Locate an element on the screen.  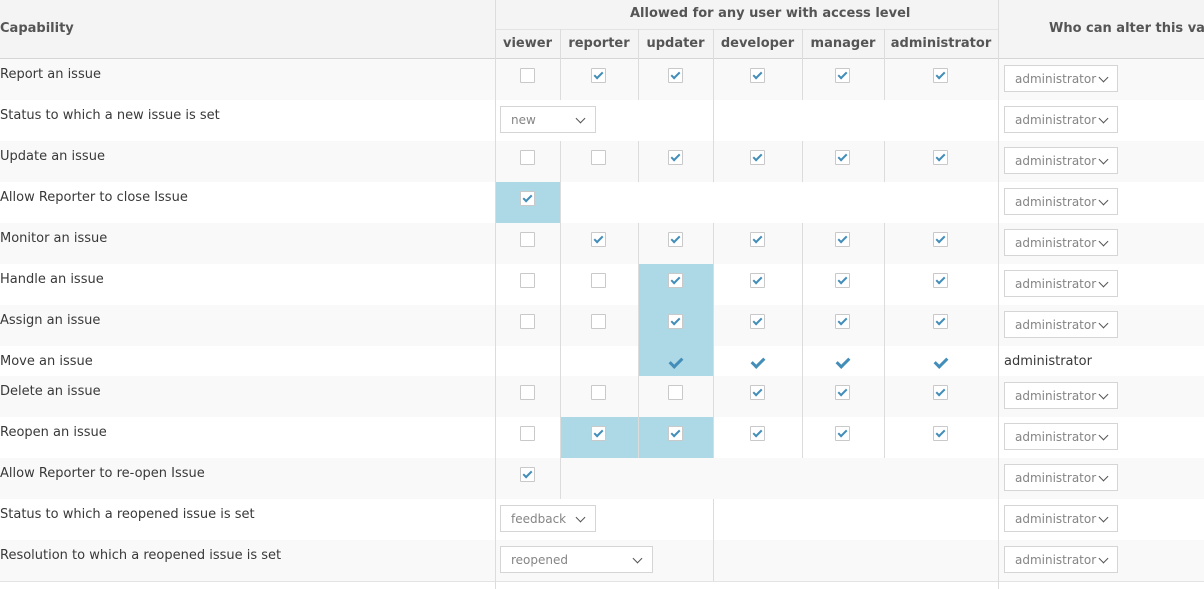
capability-label: Delete an issue is located at coordinates (50, 391).